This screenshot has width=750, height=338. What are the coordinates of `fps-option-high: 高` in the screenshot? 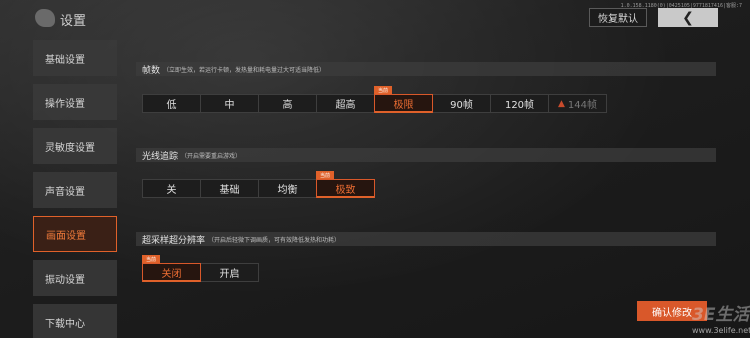 It's located at (287, 103).